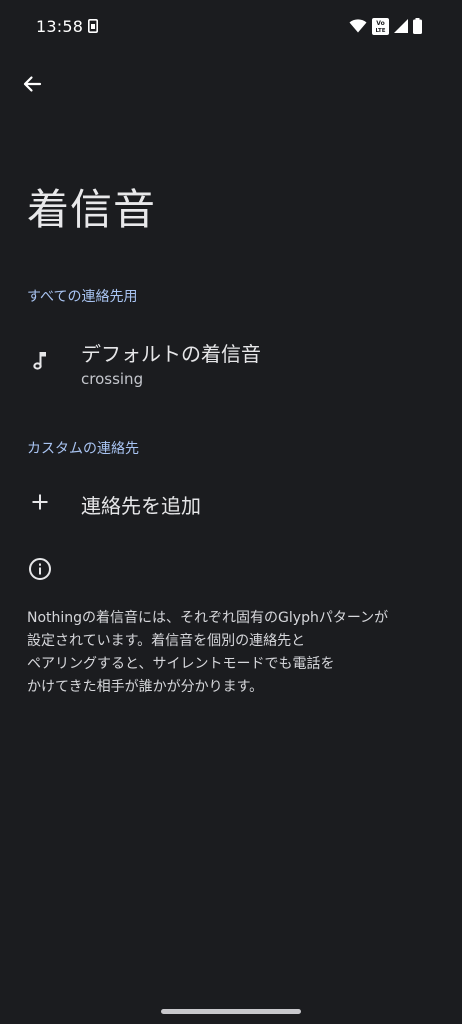 The width and height of the screenshot is (462, 1024). What do you see at coordinates (181, 664) in the screenshot?
I see `info-line: ペアリングすると、サイレントモードでも電話を` at bounding box center [181, 664].